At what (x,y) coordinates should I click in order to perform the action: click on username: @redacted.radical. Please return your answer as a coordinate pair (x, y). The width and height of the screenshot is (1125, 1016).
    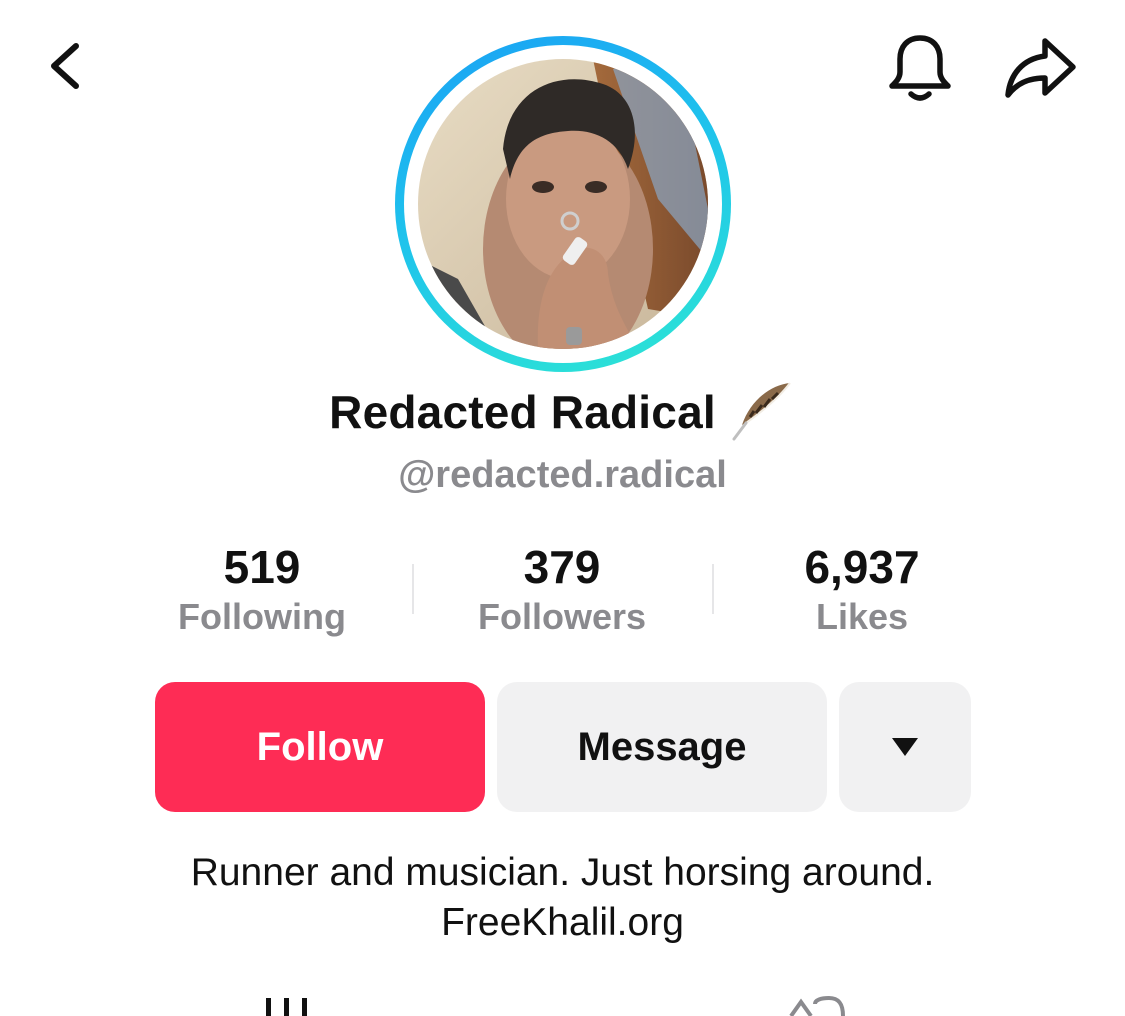
    Looking at the image, I should click on (562, 475).